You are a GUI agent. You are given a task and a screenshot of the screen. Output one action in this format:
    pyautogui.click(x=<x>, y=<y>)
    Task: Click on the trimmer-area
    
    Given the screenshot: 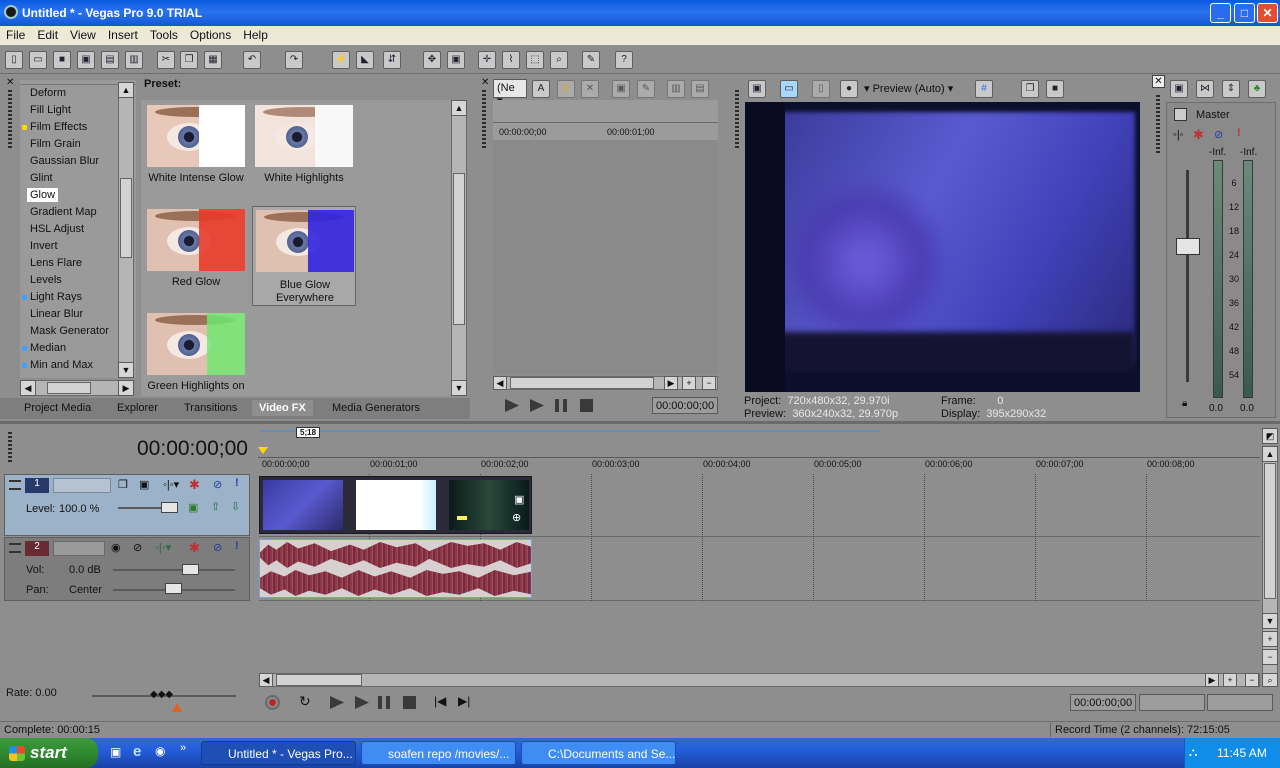 What is the action you would take?
    pyautogui.click(x=605, y=257)
    